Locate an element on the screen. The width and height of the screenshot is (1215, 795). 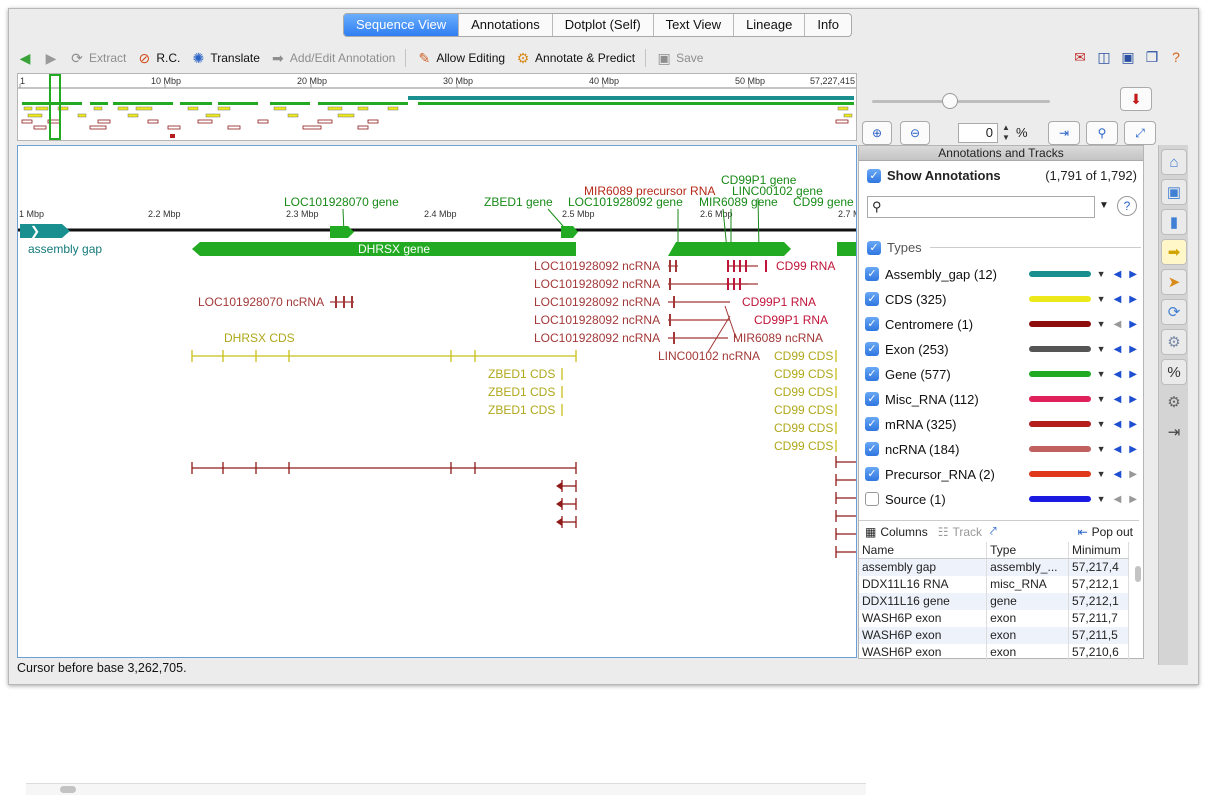
columns-button: Columns is located at coordinates (903, 532).